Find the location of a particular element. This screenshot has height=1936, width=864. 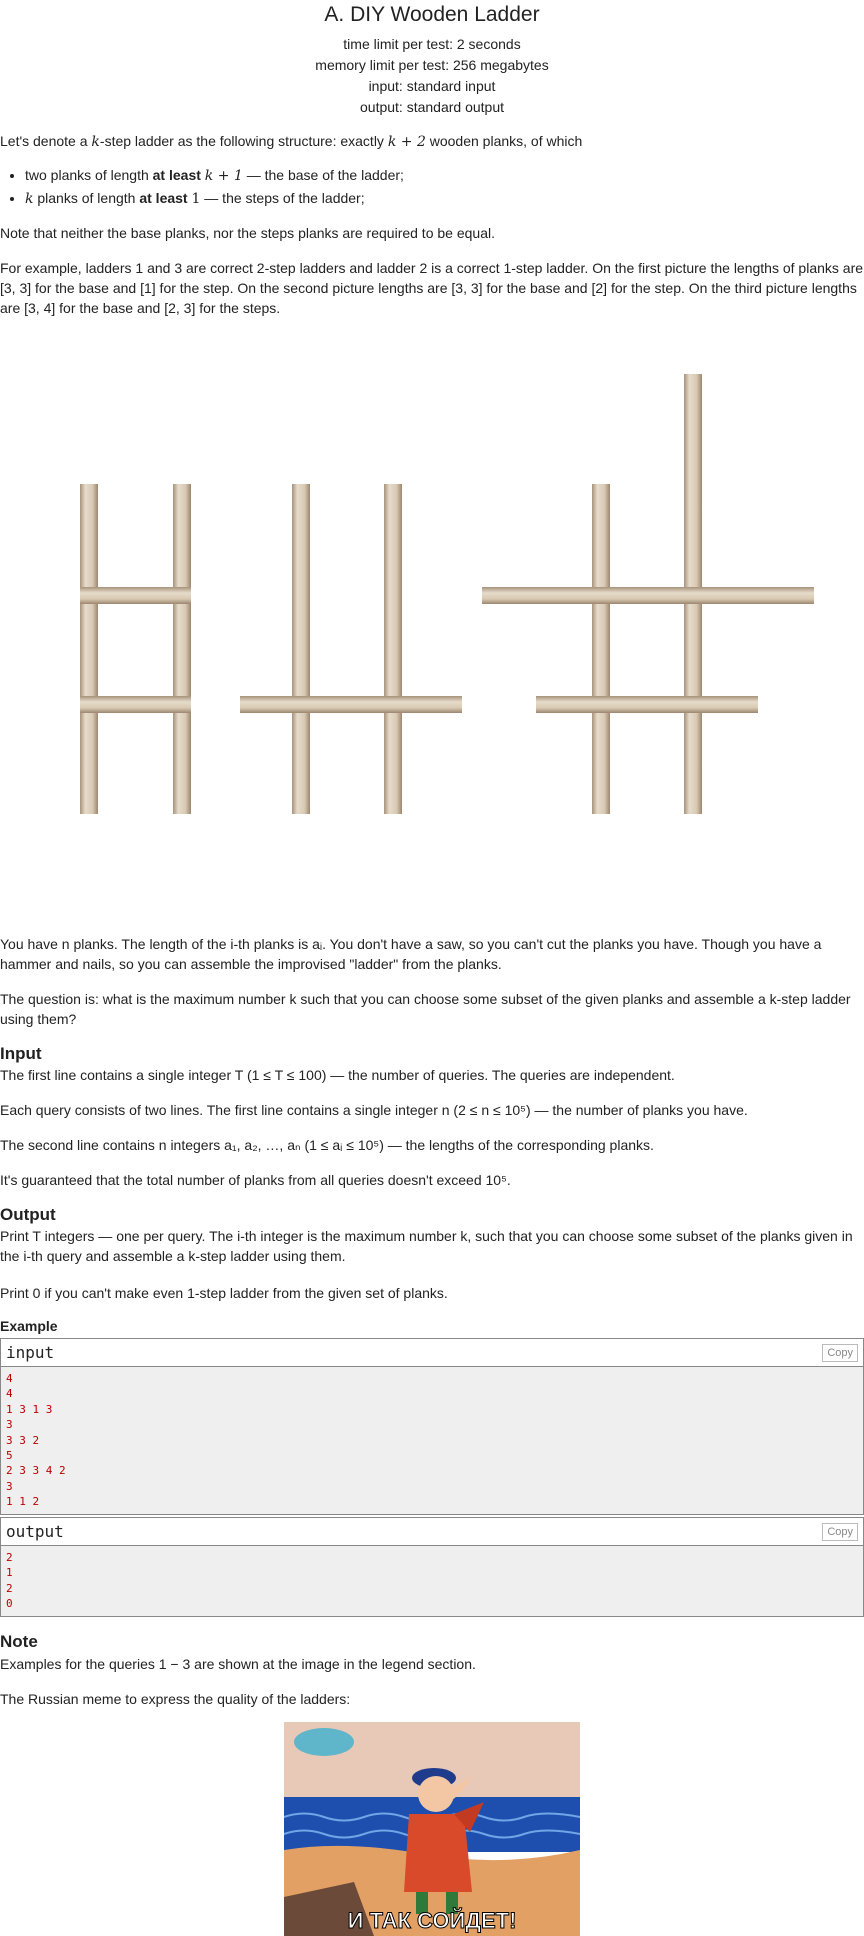

input-box-title: input Copy is located at coordinates (432, 1353).